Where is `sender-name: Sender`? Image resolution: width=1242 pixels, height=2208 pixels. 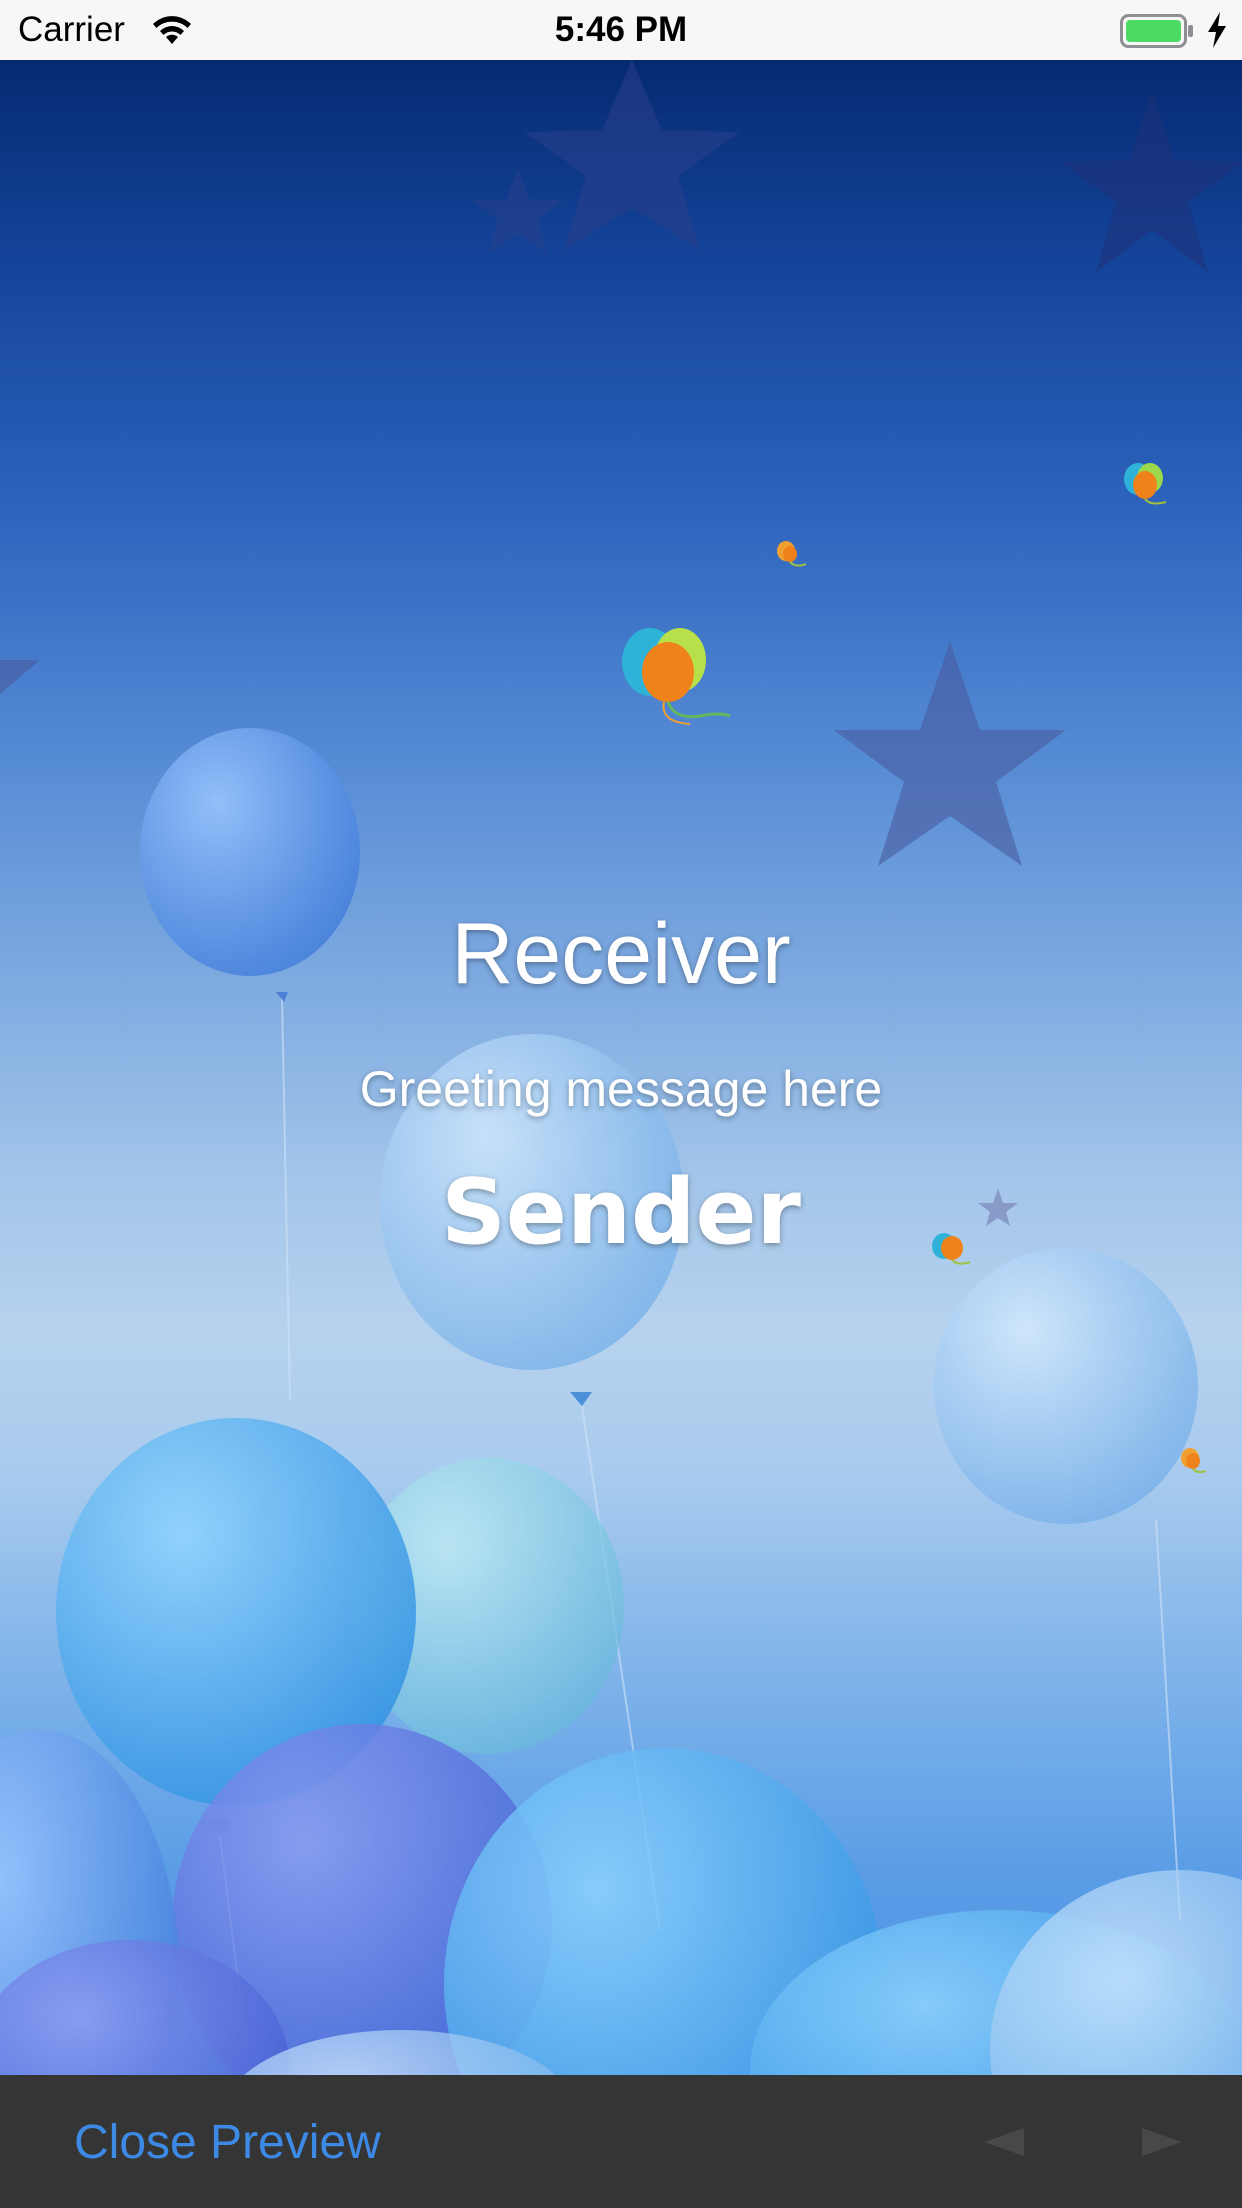 sender-name: Sender is located at coordinates (621, 1212).